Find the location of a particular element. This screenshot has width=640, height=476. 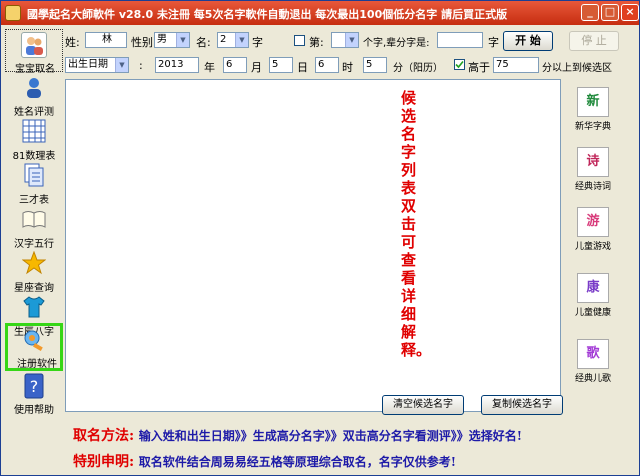

hour-input: 6 is located at coordinates (327, 65).